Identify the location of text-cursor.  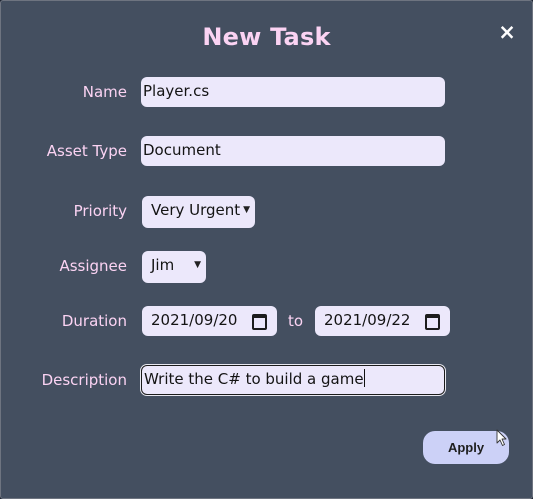
(364, 378).